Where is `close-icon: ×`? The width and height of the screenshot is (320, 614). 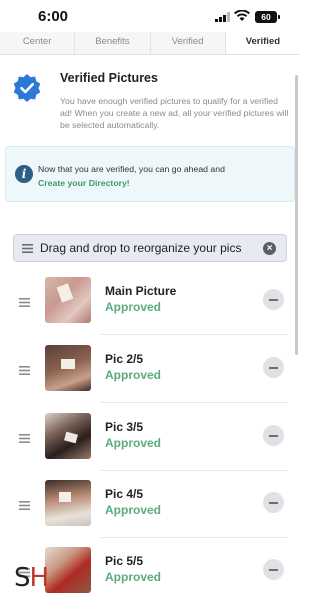
close-icon: × is located at coordinates (269, 248).